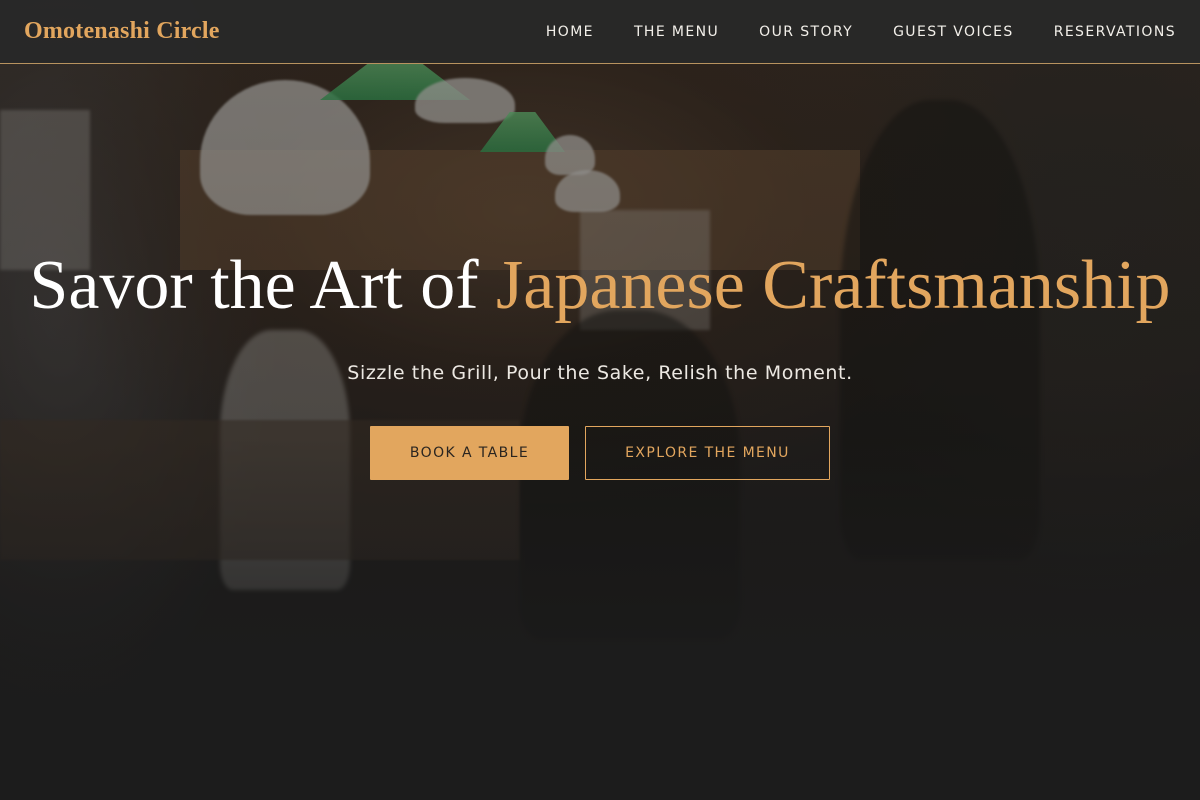 Image resolution: width=1200 pixels, height=800 pixels. I want to click on hero-title-prefix: Savor the Art of, so click(263, 285).